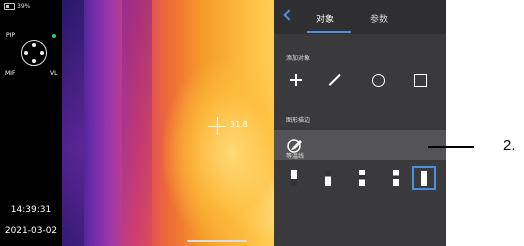 The width and height of the screenshot is (524, 246). What do you see at coordinates (298, 58) in the screenshot?
I see `add-object-heading: 添加对象` at bounding box center [298, 58].